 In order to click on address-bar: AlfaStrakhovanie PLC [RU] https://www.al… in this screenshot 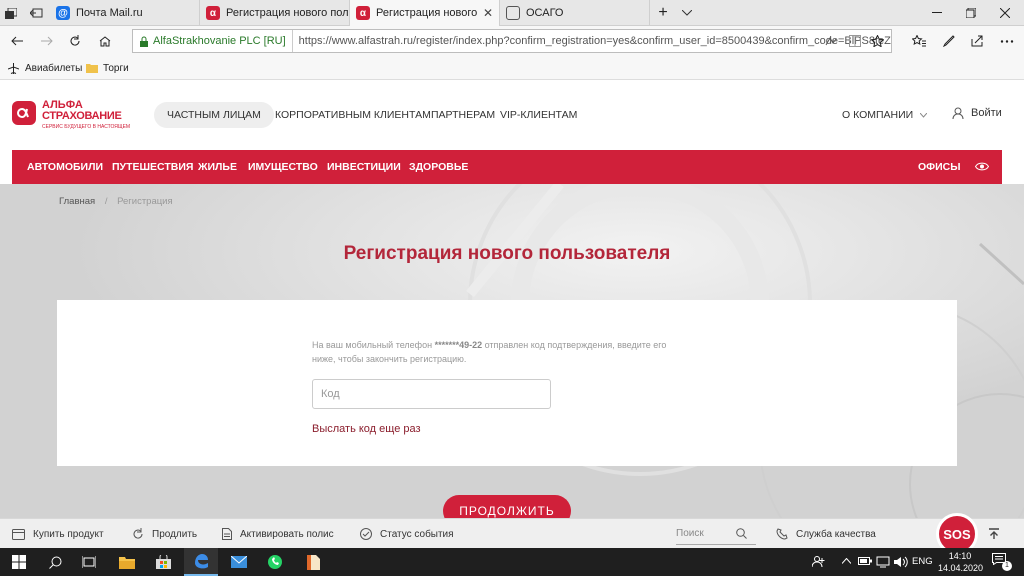, I will do `click(512, 41)`.